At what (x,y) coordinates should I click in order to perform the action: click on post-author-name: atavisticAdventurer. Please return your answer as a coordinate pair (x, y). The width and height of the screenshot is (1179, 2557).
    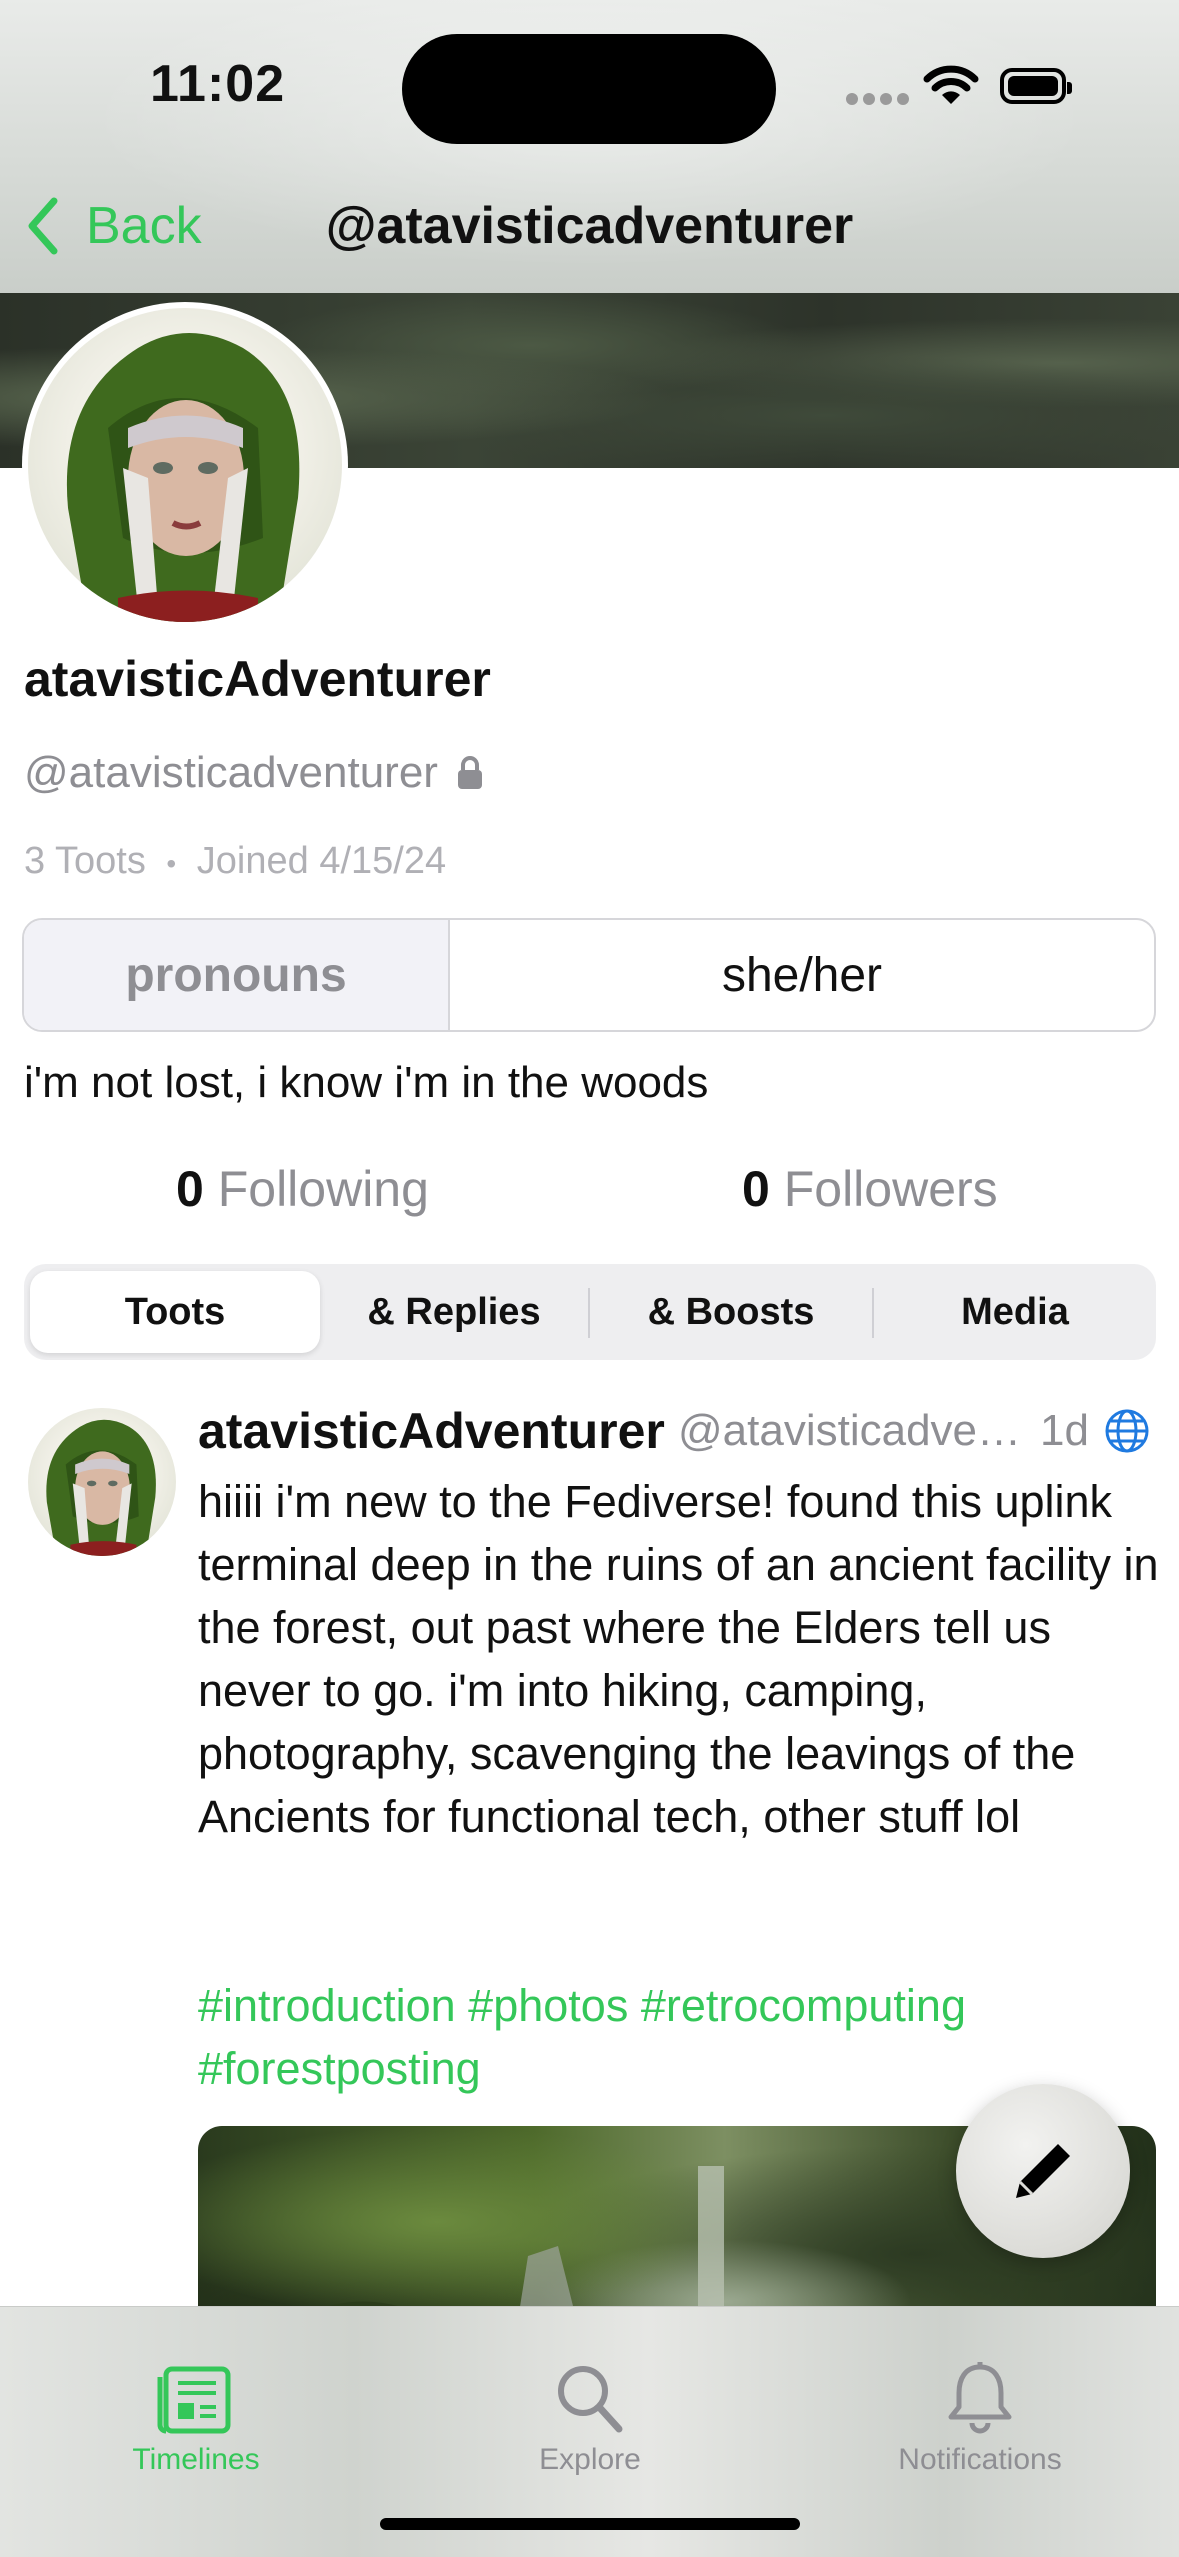
    Looking at the image, I should click on (431, 1431).